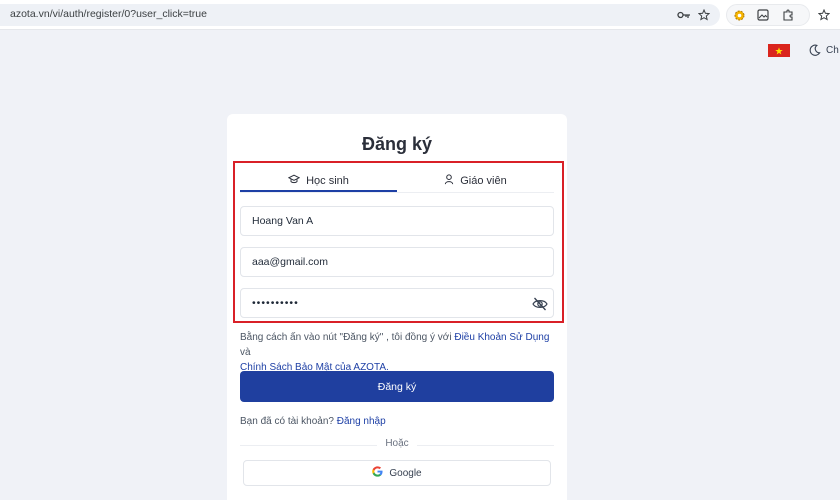 The height and width of the screenshot is (500, 840). What do you see at coordinates (763, 15) in the screenshot?
I see `image-icon` at bounding box center [763, 15].